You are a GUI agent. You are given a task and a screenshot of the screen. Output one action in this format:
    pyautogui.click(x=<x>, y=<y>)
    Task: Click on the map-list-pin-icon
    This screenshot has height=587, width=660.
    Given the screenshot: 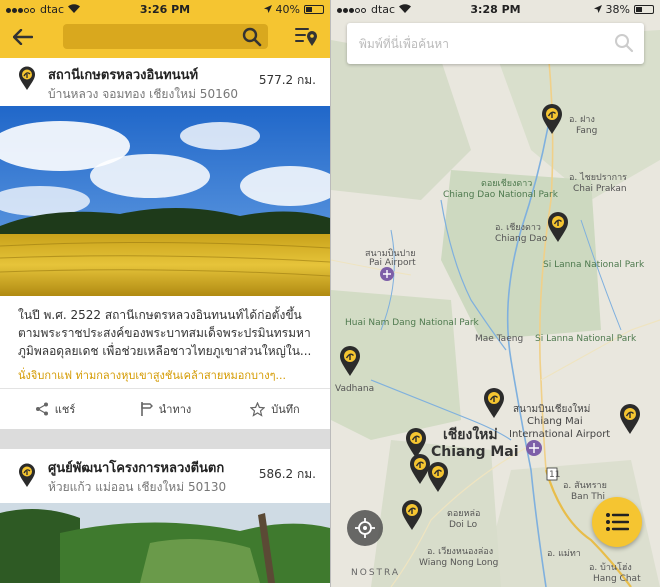 What is the action you would take?
    pyautogui.click(x=306, y=37)
    